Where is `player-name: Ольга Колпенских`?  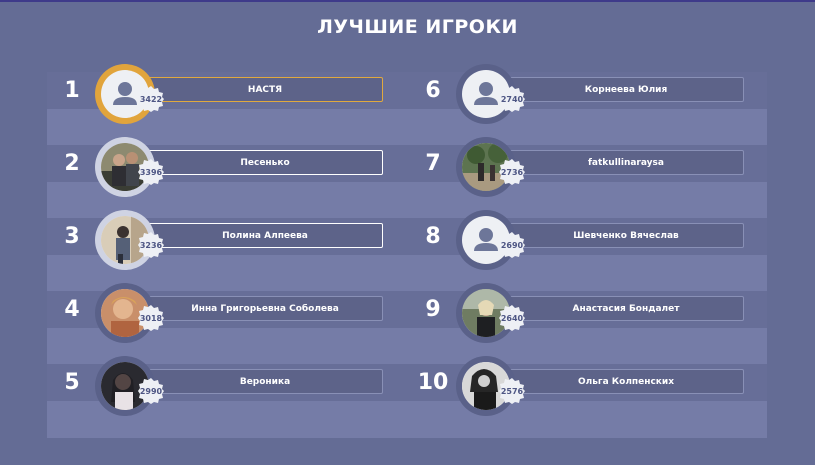
player-name: Ольга Колпенских is located at coordinates (626, 381).